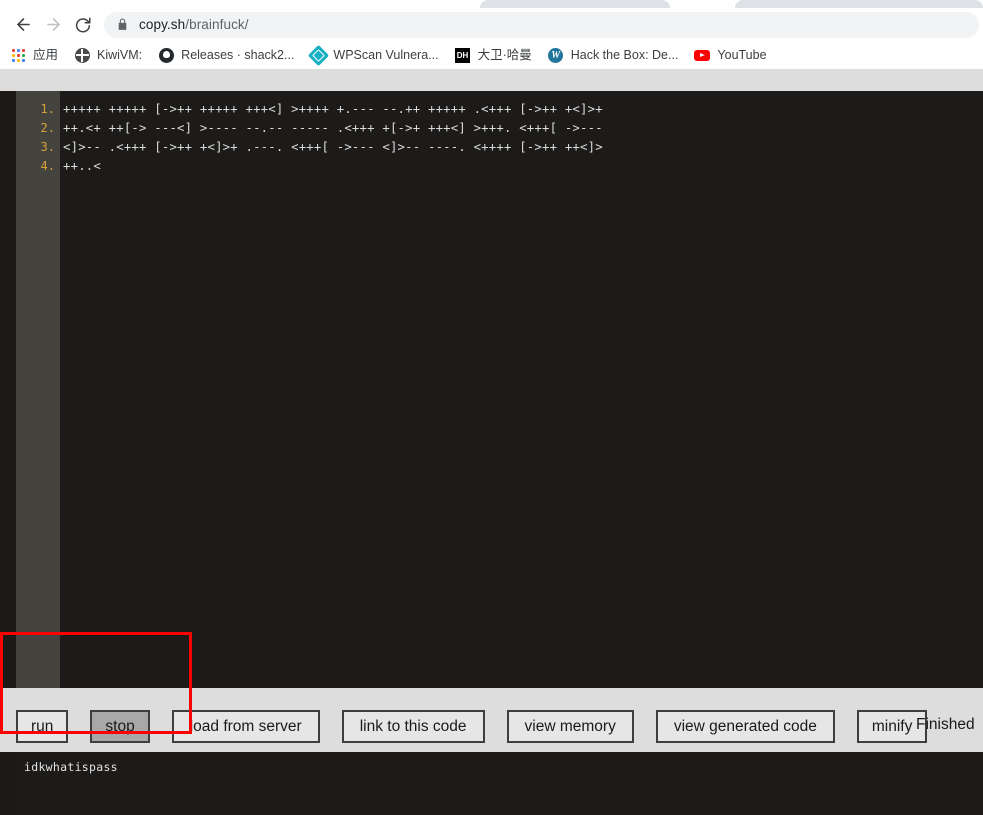 The height and width of the screenshot is (815, 983). What do you see at coordinates (318, 55) in the screenshot?
I see `wpscan-icon` at bounding box center [318, 55].